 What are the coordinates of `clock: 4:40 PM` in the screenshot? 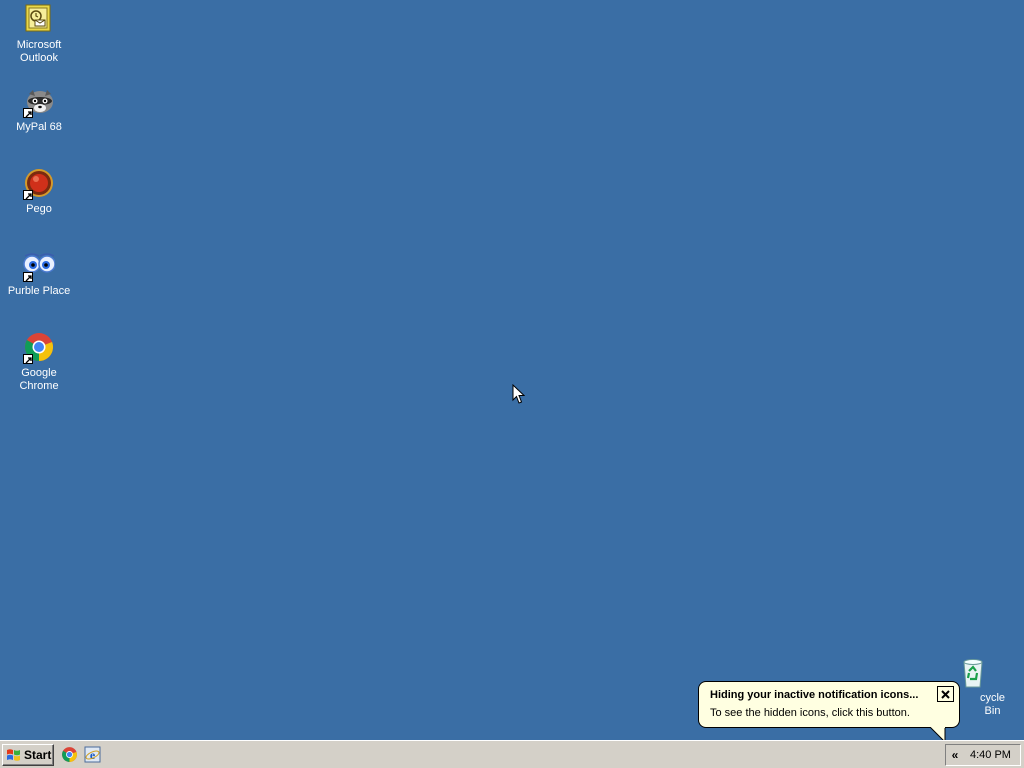 It's located at (990, 755).